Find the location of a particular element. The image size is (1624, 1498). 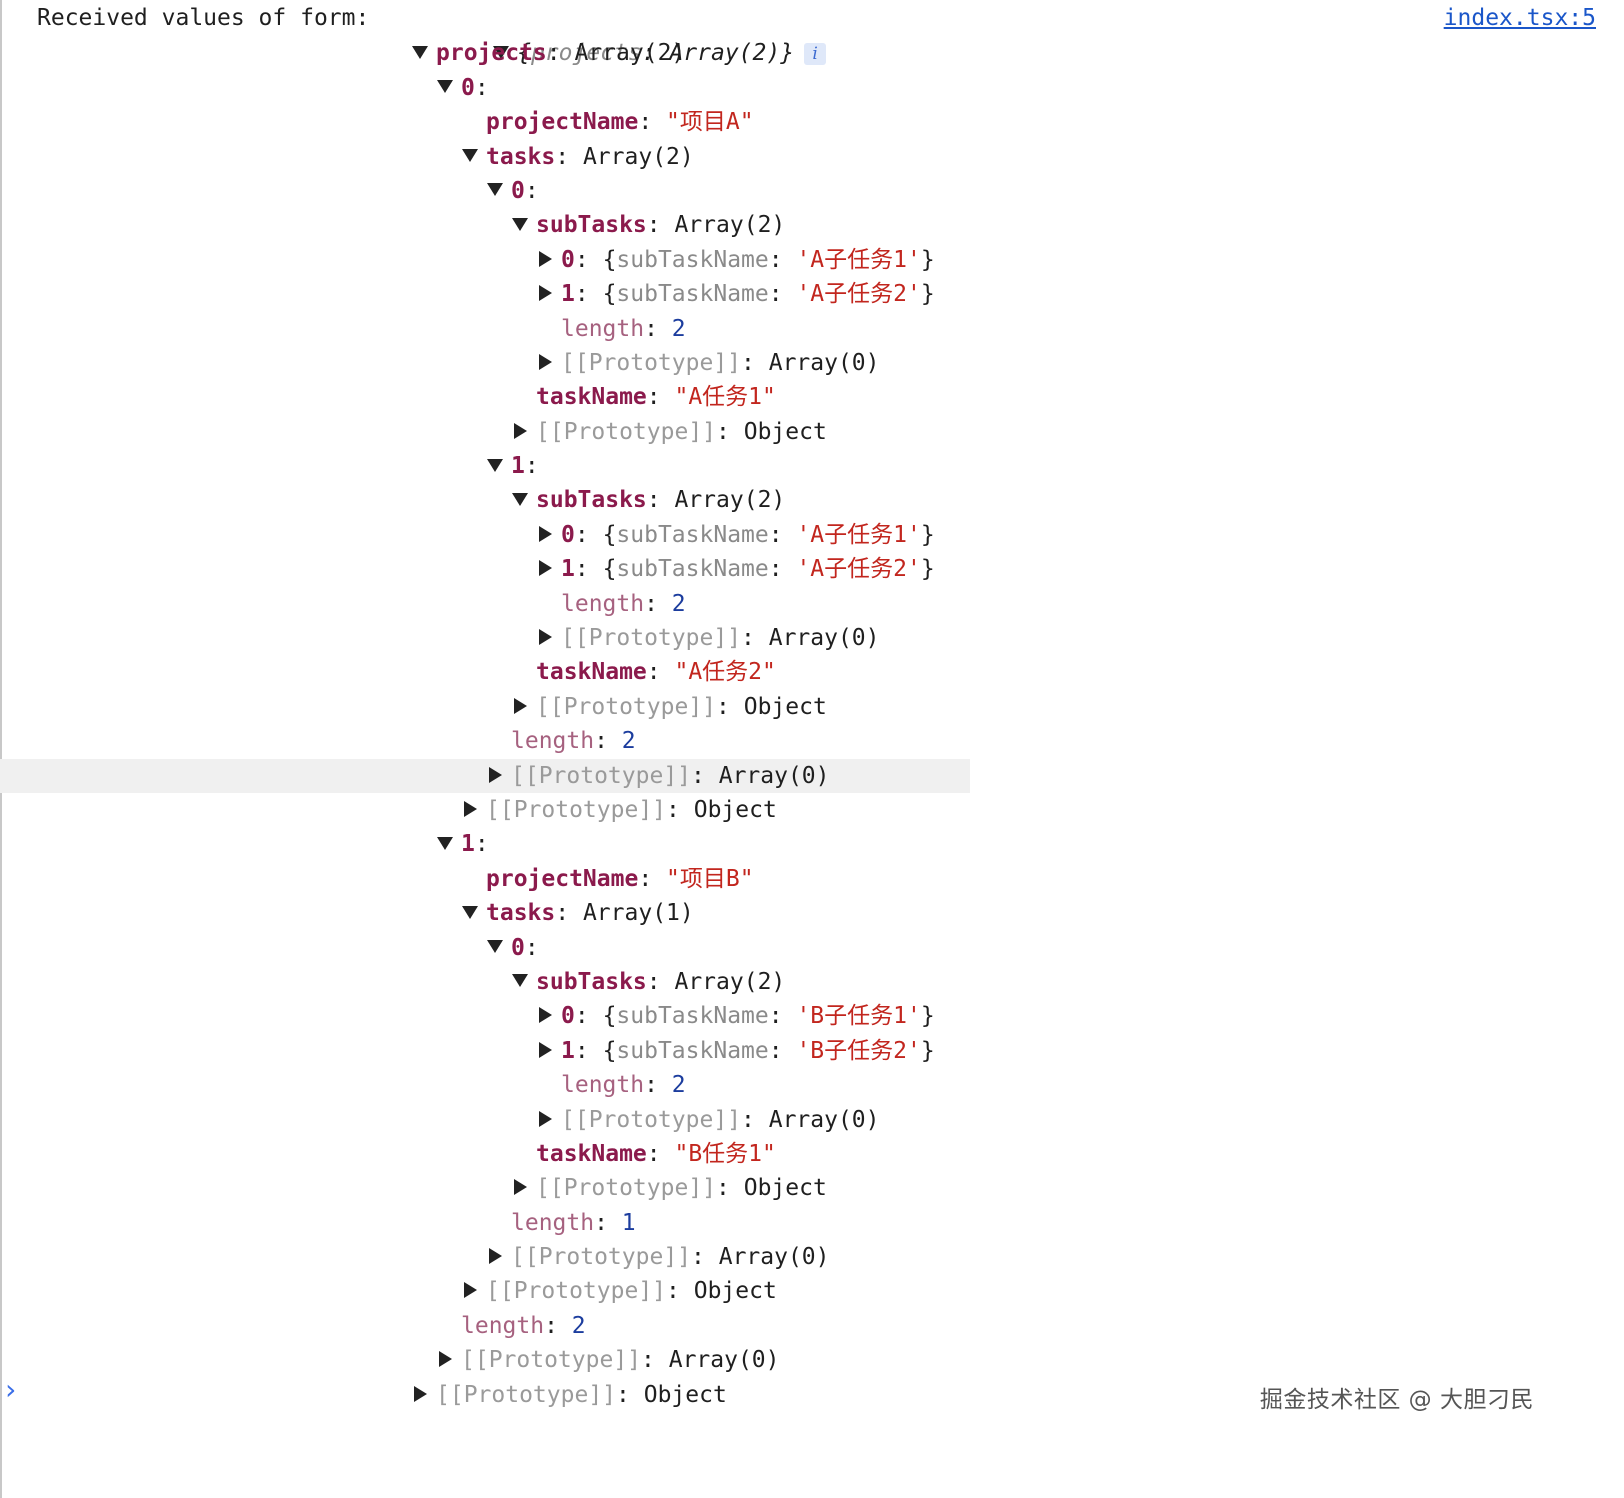

property-value: 2 is located at coordinates (678, 1085).